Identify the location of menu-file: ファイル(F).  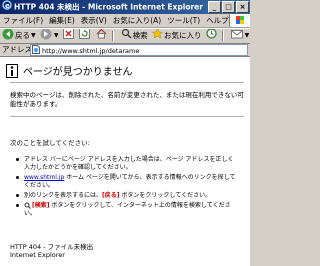
(23, 20).